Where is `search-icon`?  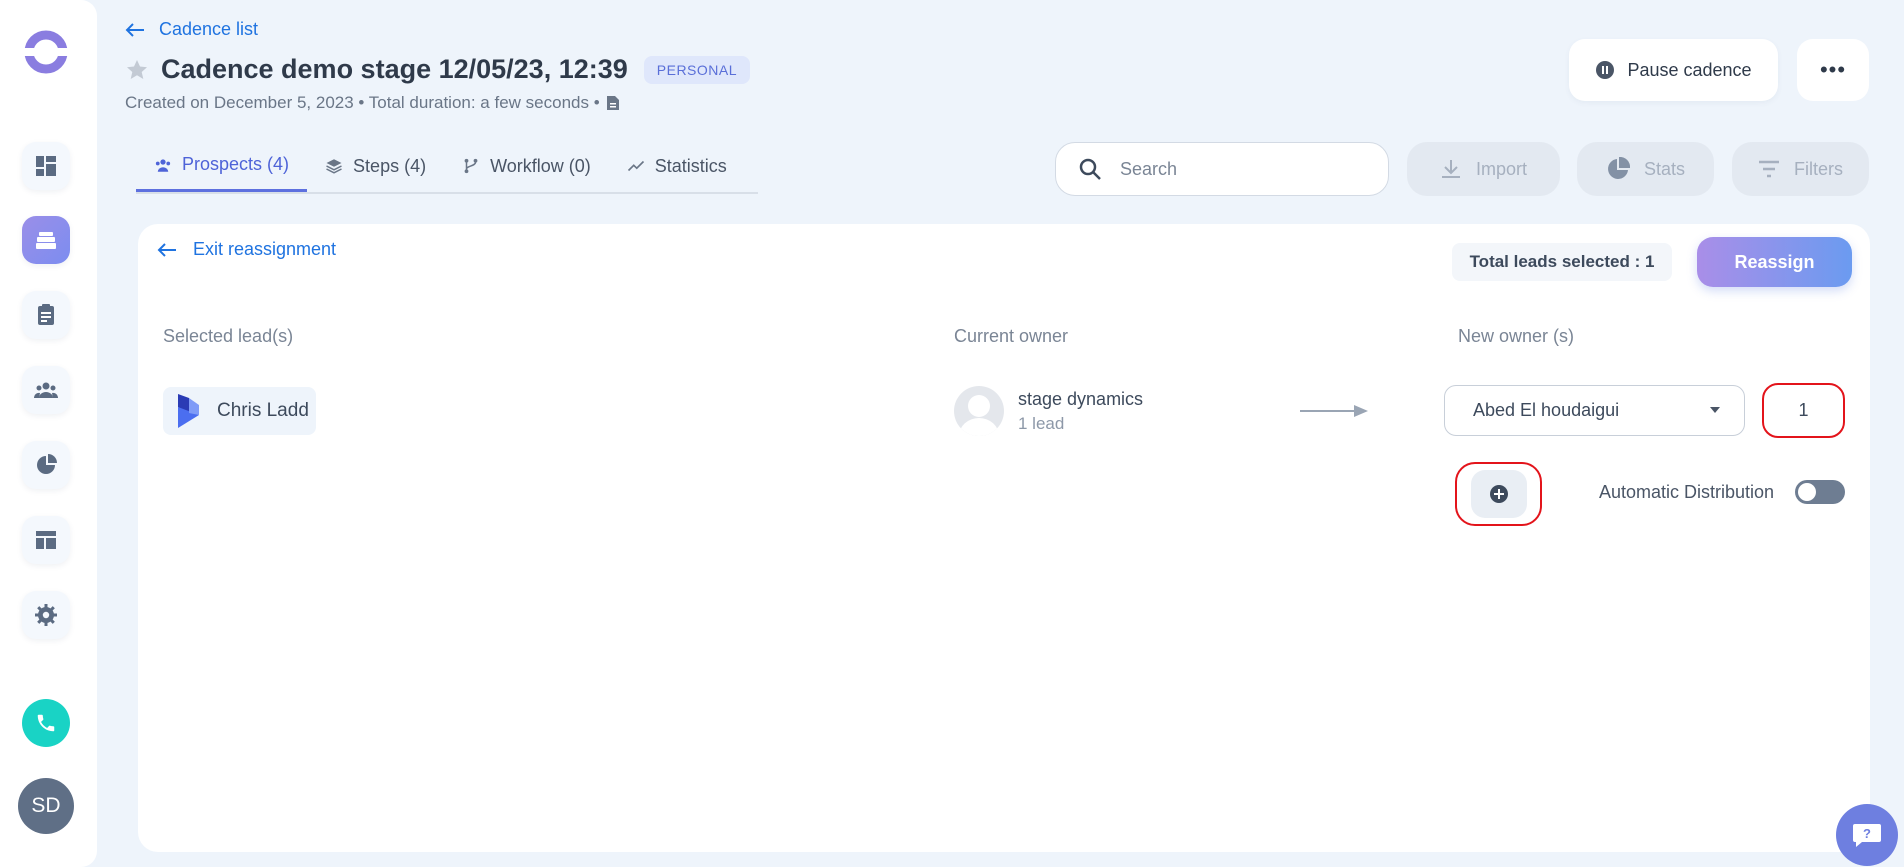
search-icon is located at coordinates (1090, 169).